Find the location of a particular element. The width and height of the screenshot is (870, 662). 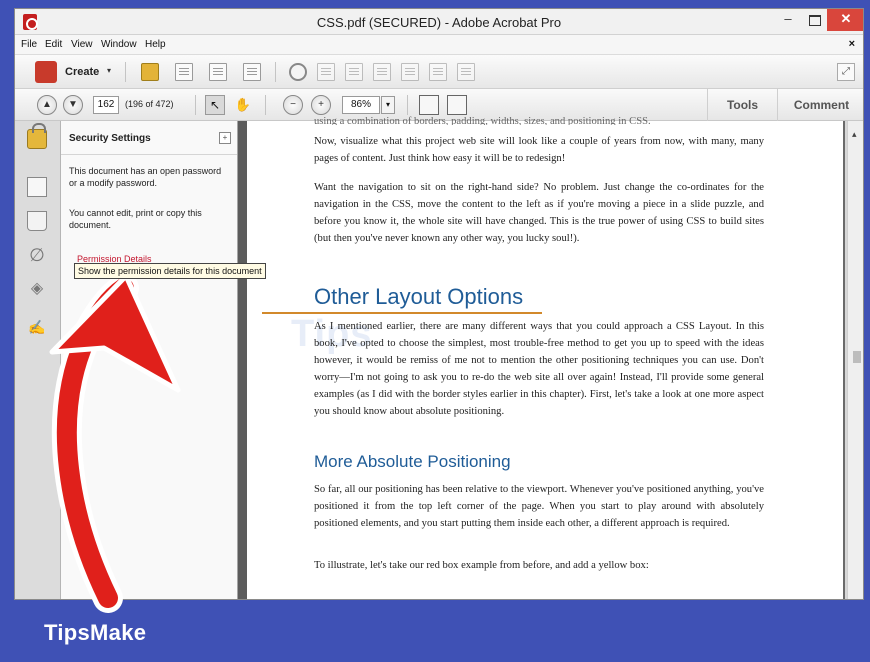

insert-page-icon is located at coordinates (438, 72).